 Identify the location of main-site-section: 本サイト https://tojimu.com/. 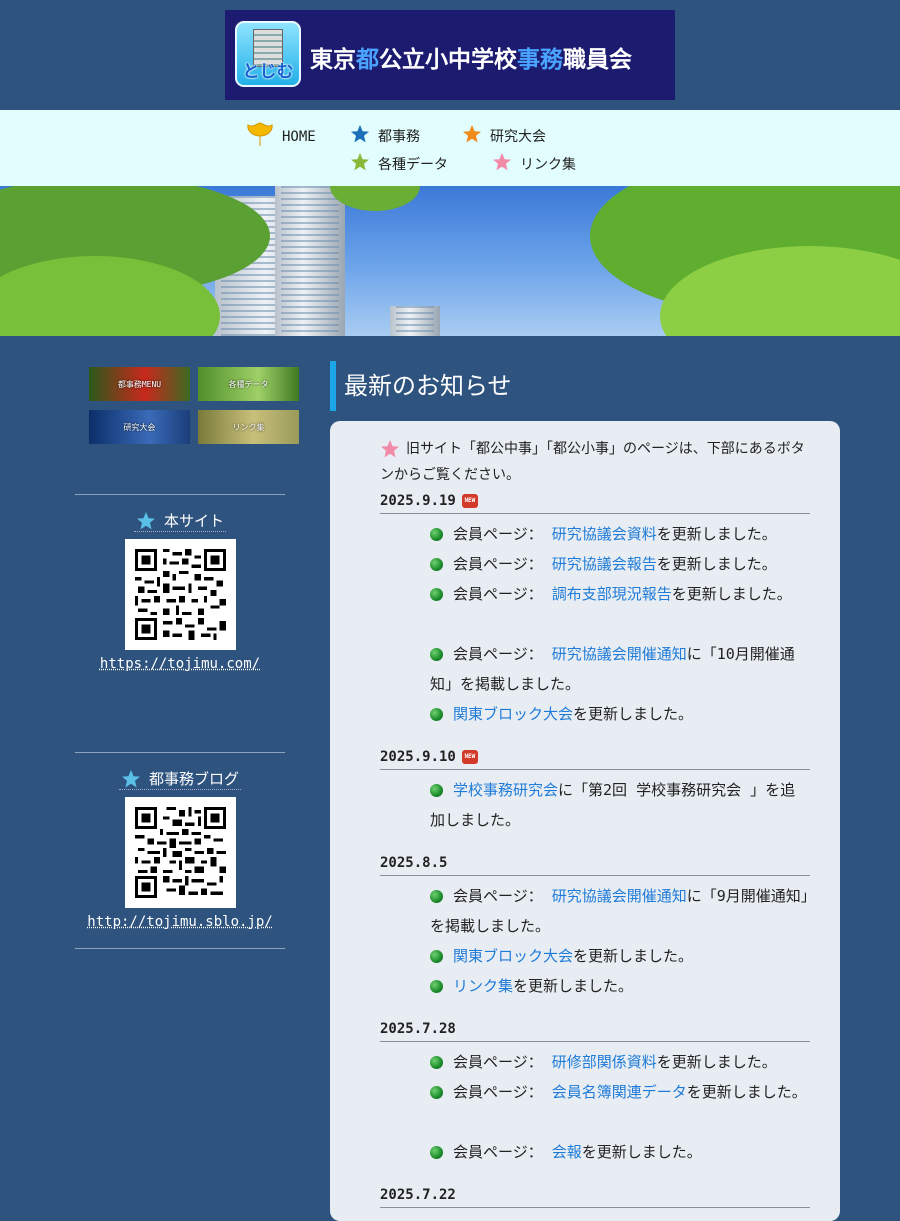
(180, 591).